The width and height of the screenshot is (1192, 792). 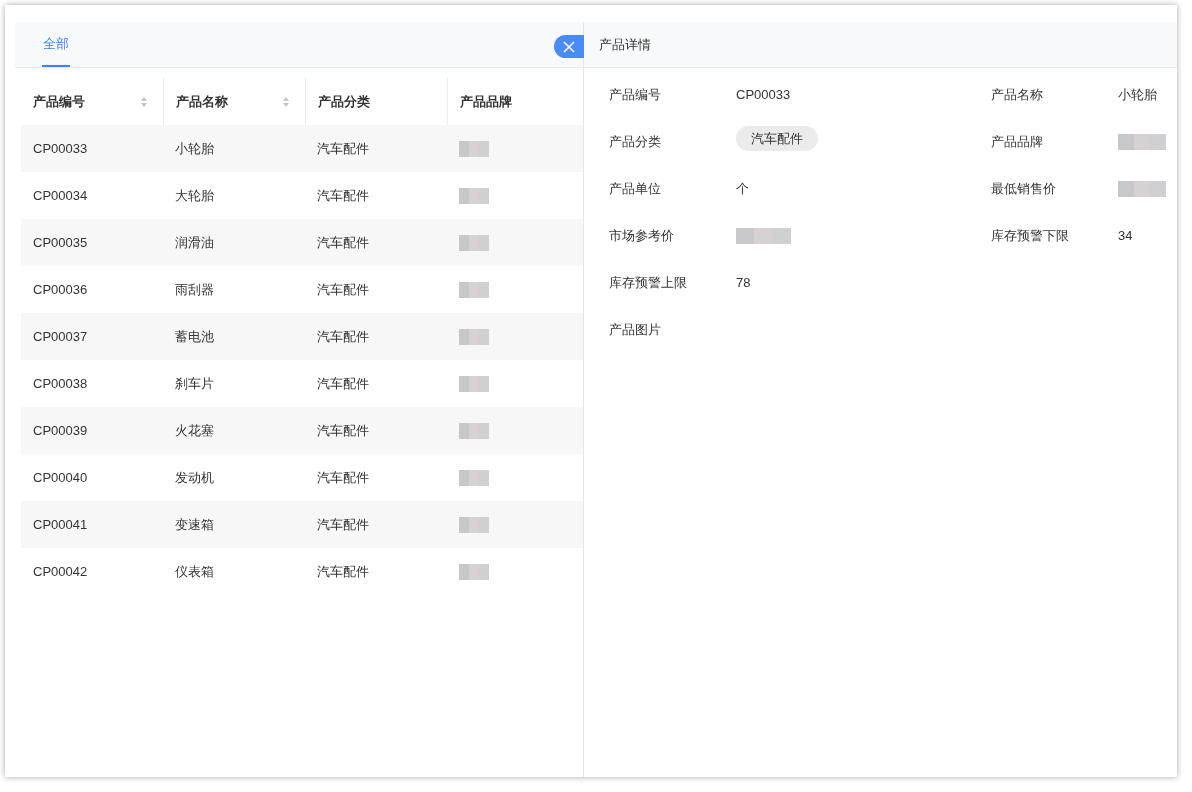 I want to click on table-row: CP00035 润滑油 汽车配件, so click(x=302, y=242).